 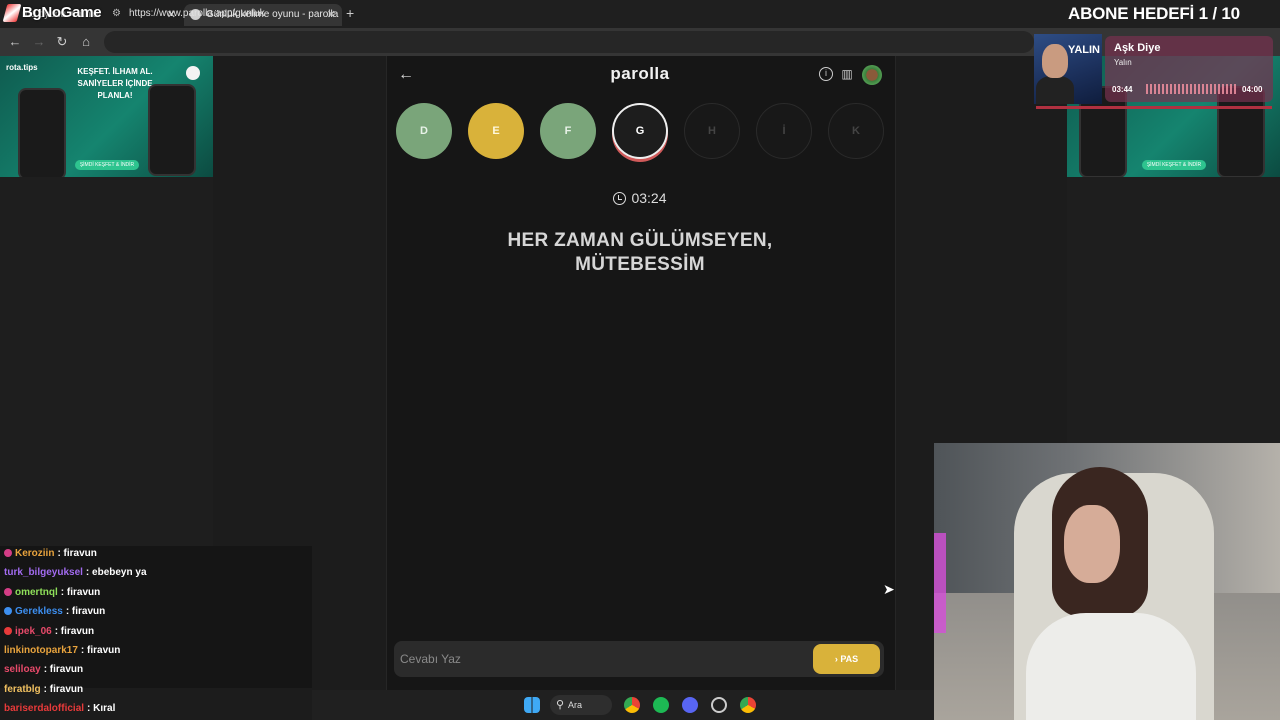 I want to click on chat-text: : ebebeyn ya, so click(x=116, y=572).